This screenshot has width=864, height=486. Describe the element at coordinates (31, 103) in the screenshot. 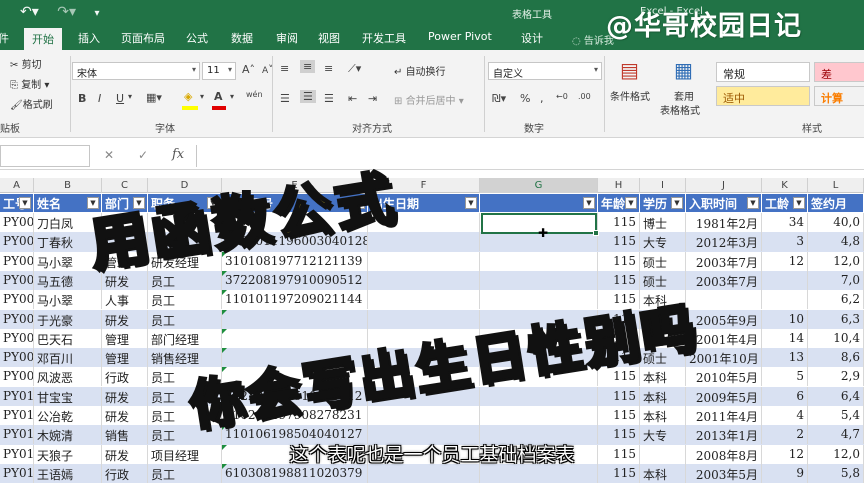

I see `format-painter-button: 🖌格式刷` at that location.